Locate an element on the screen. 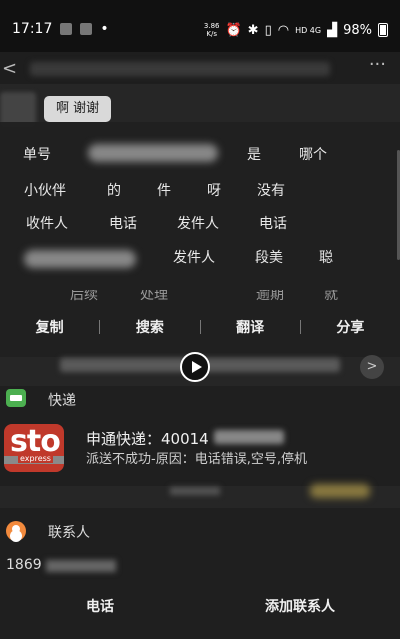 This screenshot has width=400, height=639. word-chip: 收件人 is located at coordinates (47, 224).